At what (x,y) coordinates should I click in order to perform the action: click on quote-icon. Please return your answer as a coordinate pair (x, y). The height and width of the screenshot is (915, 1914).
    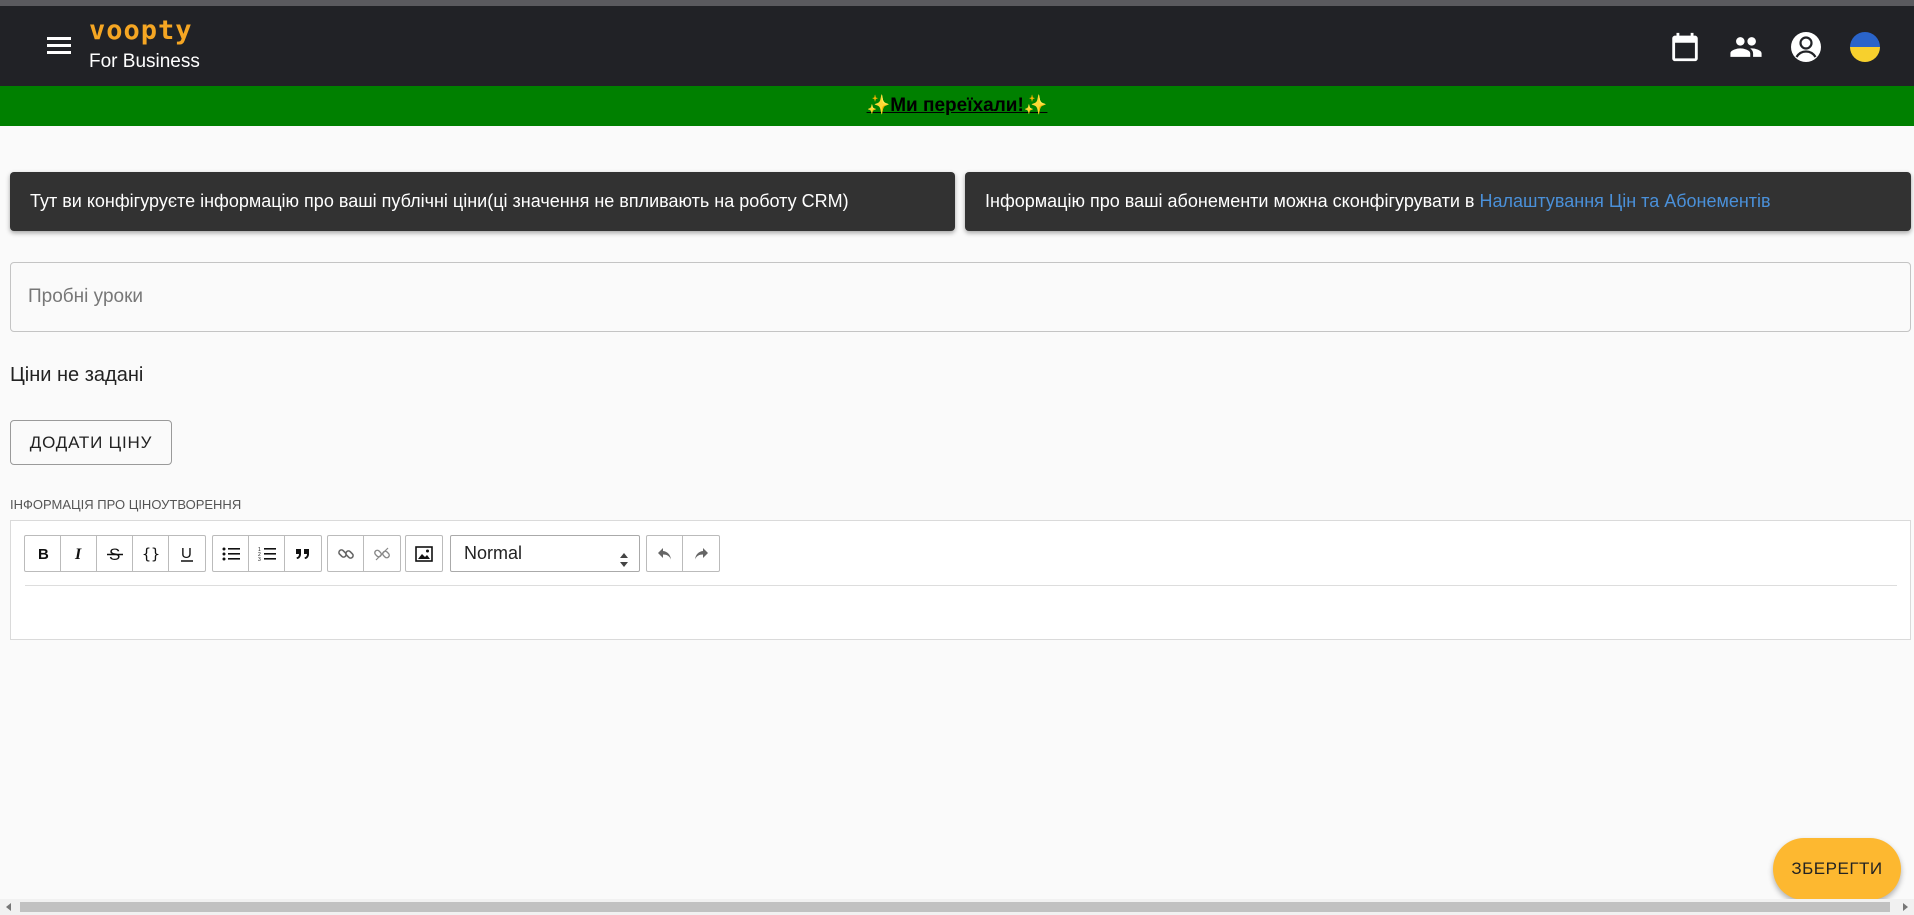
    Looking at the image, I should click on (303, 553).